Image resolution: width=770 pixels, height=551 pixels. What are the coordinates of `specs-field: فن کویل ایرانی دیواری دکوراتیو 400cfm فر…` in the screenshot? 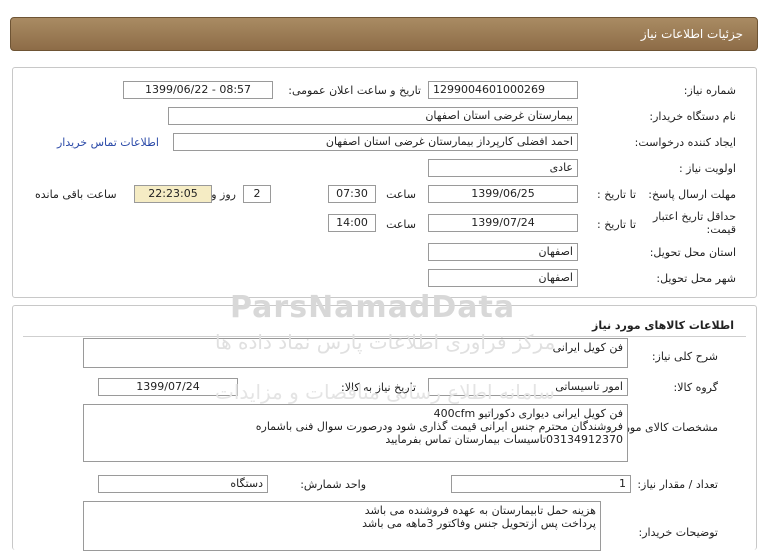 It's located at (355, 433).